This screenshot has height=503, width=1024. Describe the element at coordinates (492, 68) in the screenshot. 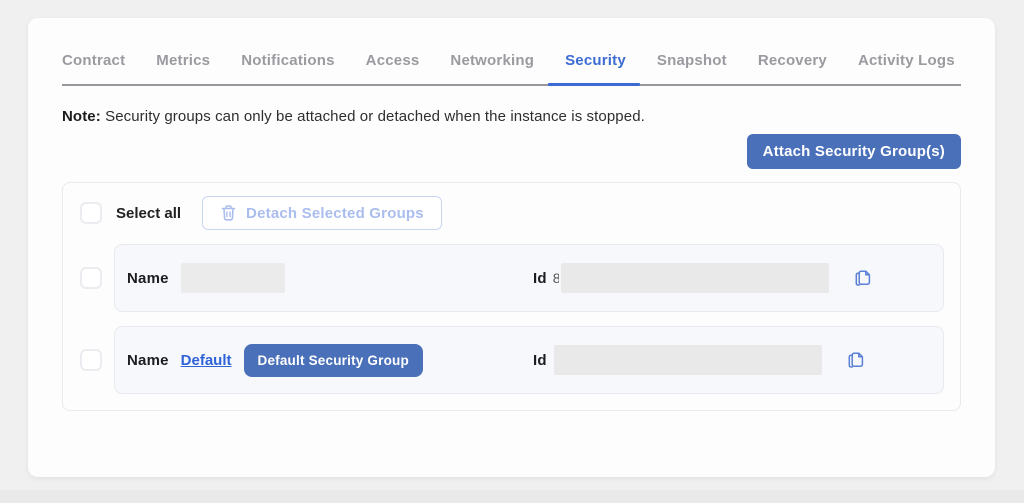

I see `tab-networking: Networking` at that location.